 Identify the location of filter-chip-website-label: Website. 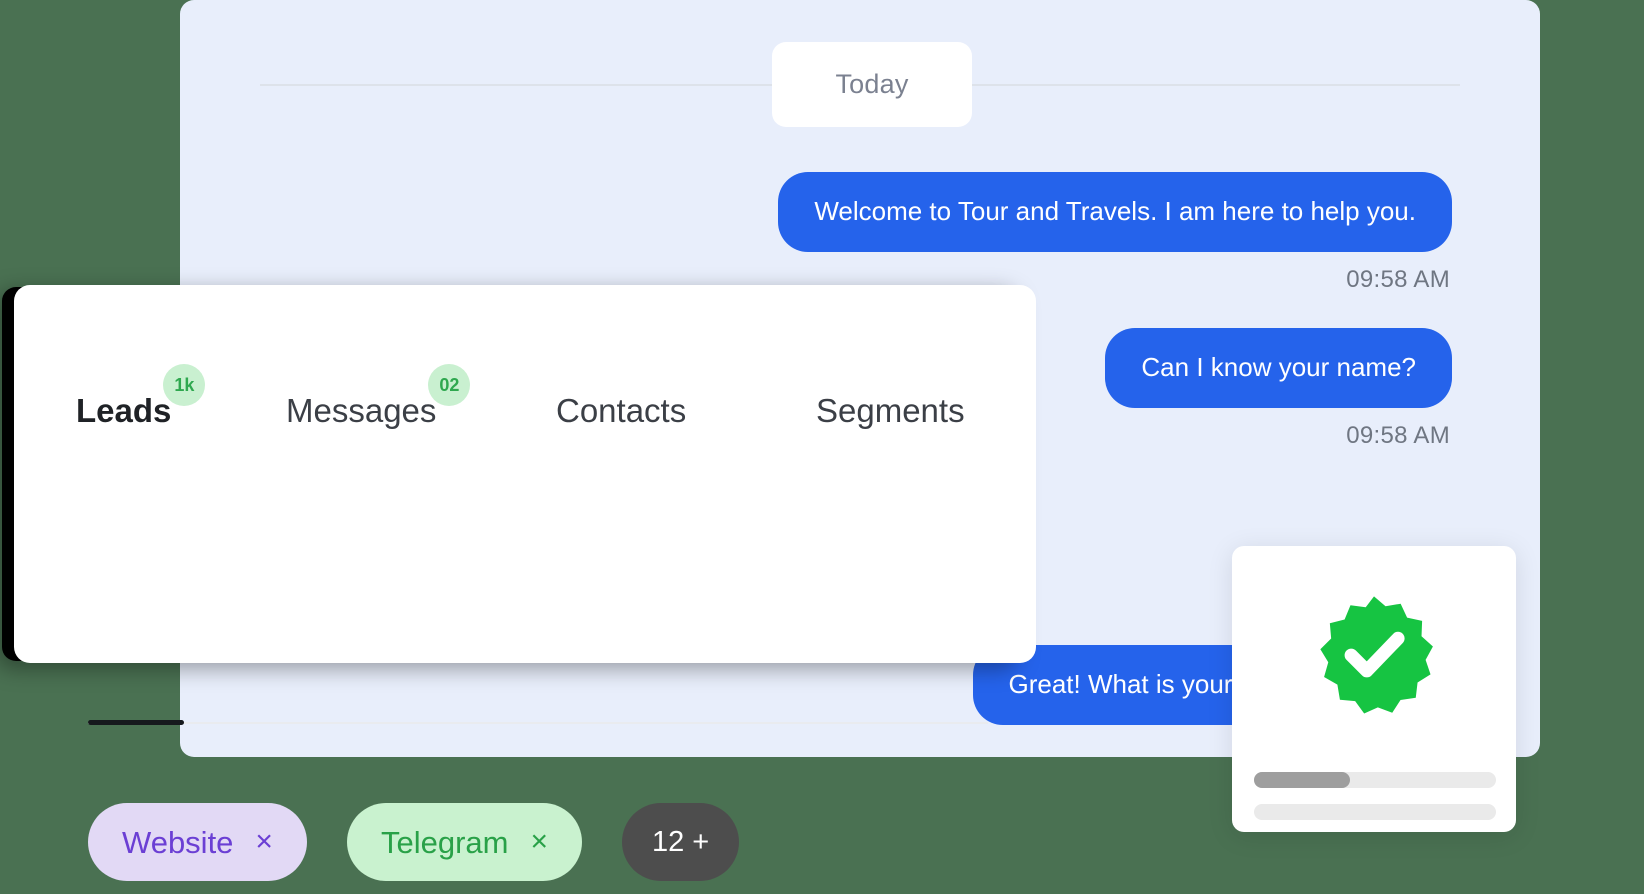
(178, 842).